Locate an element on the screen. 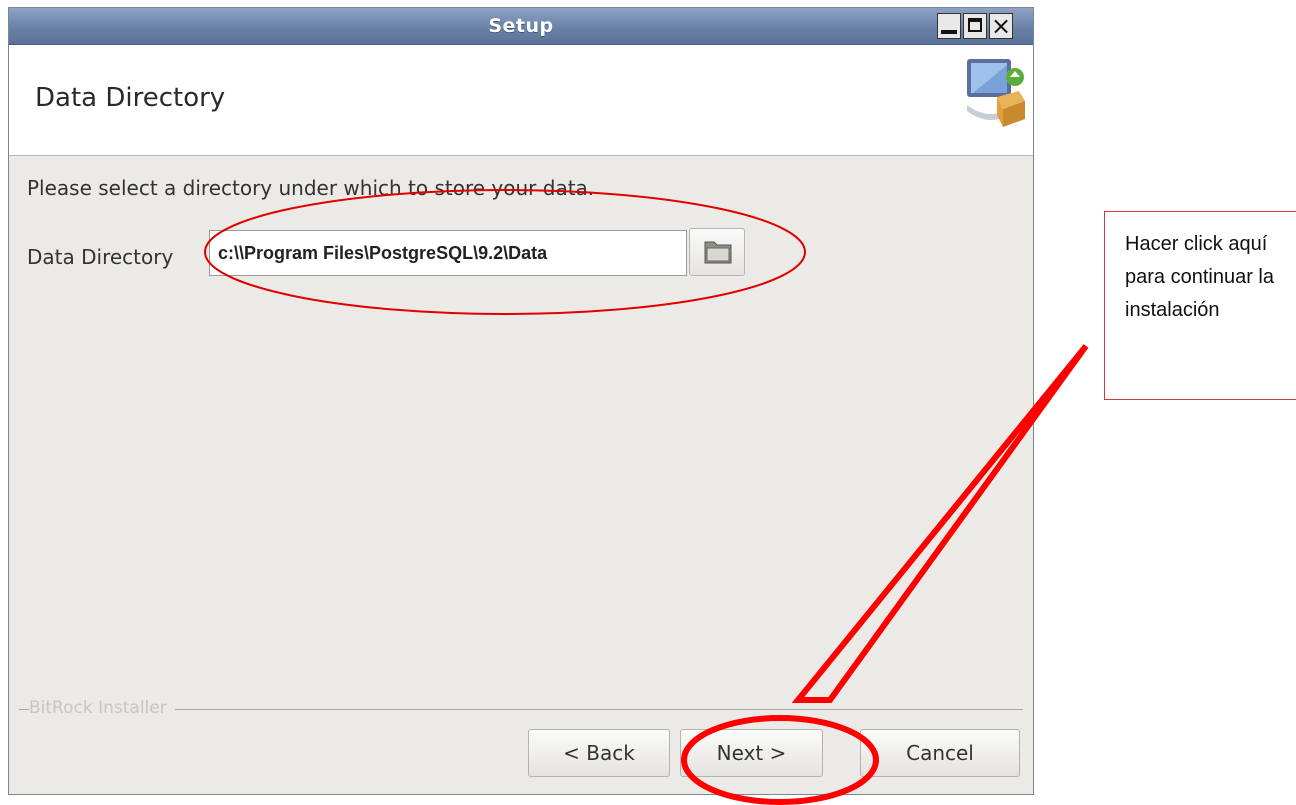  close-button: × is located at coordinates (1001, 26).